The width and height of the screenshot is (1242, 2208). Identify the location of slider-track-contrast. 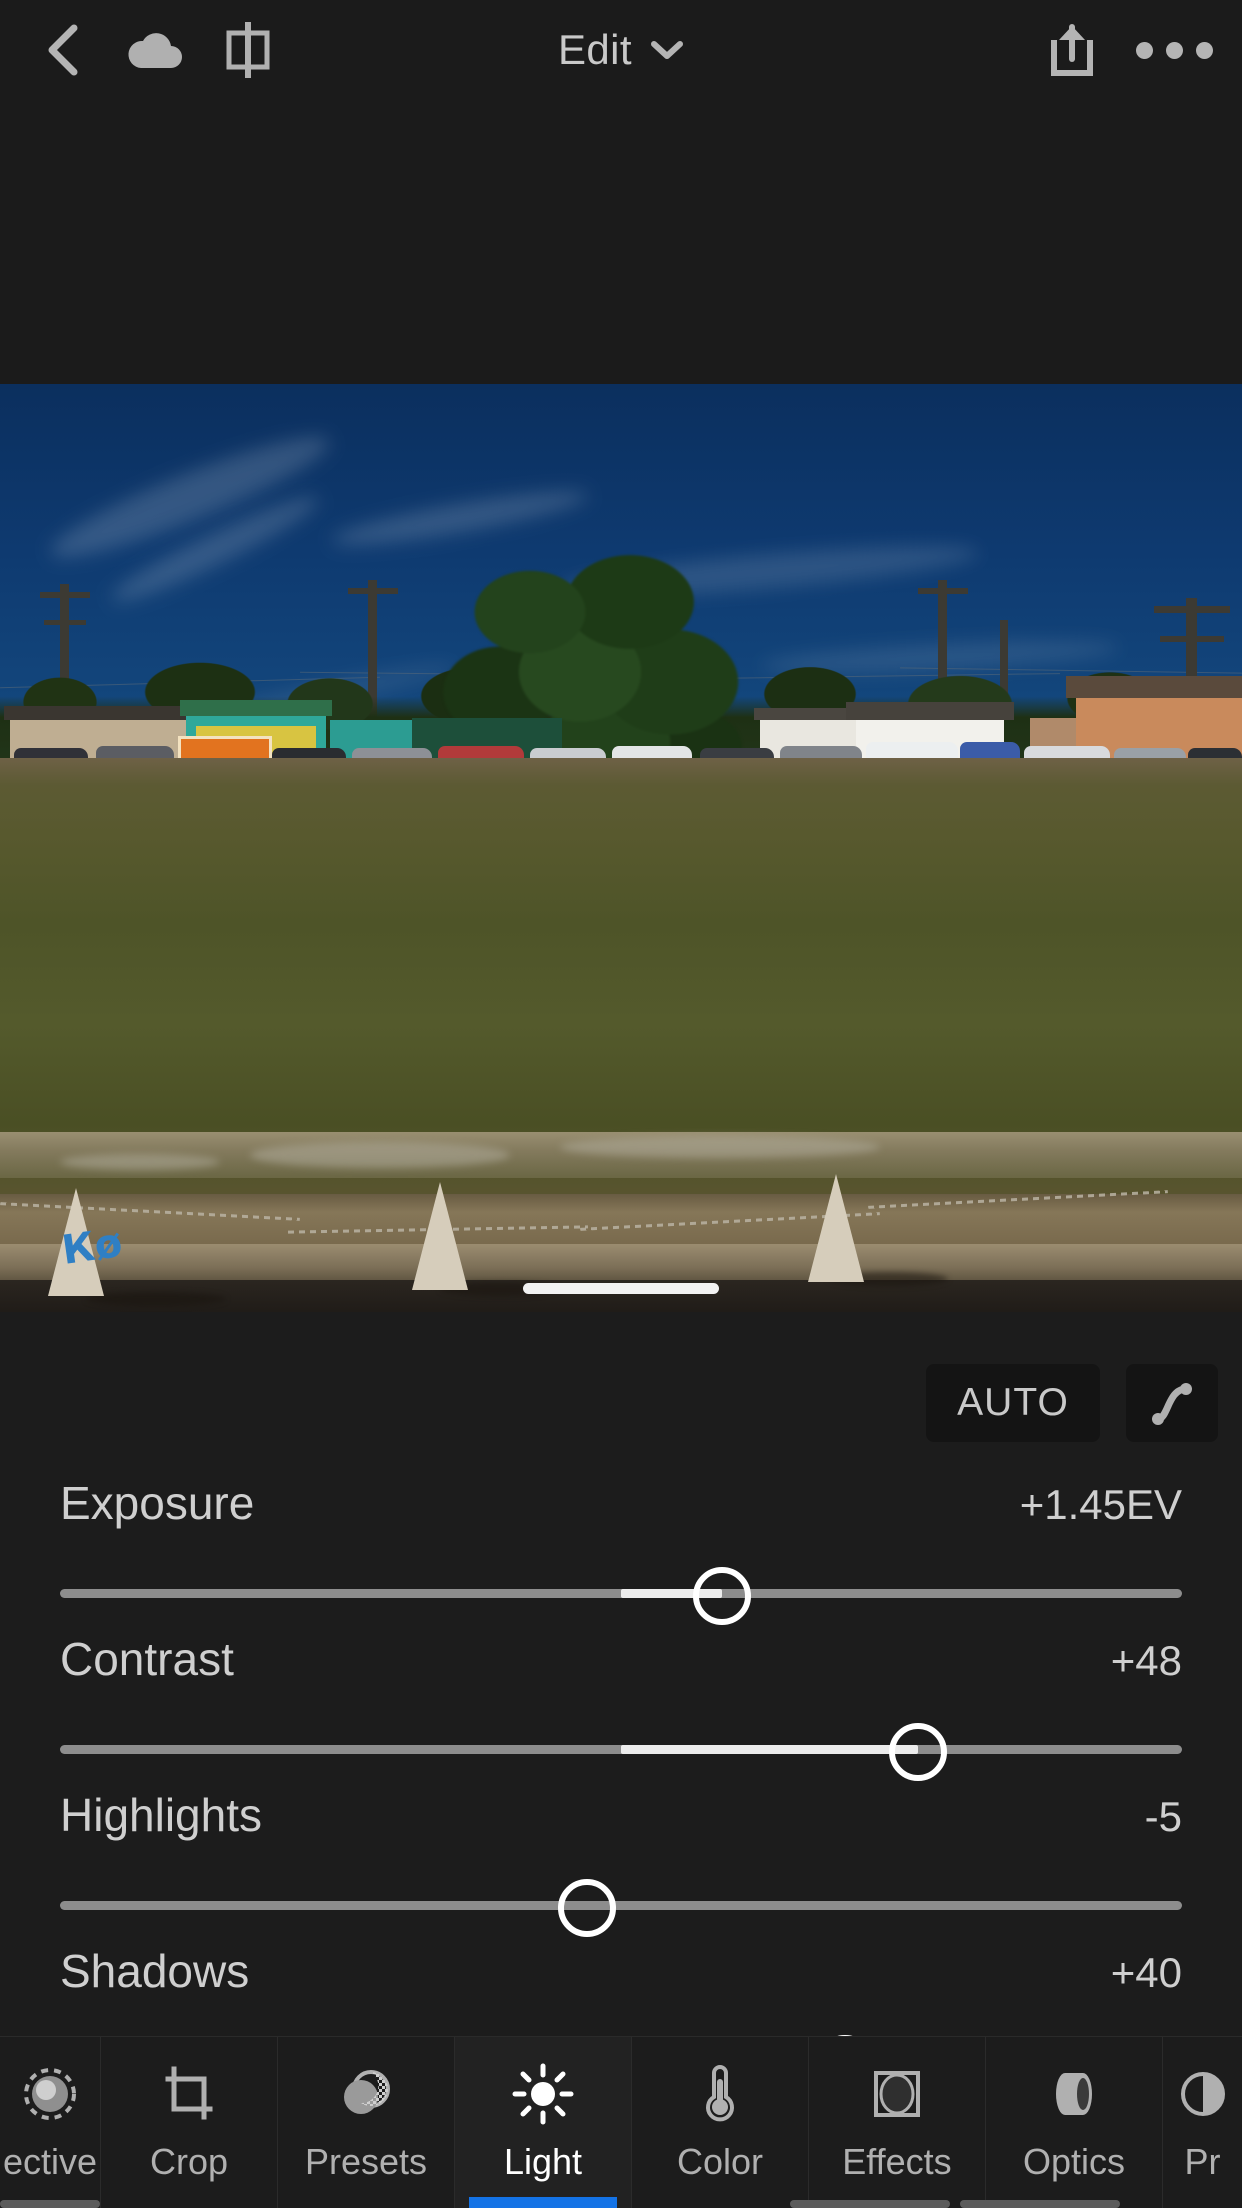
(621, 1752).